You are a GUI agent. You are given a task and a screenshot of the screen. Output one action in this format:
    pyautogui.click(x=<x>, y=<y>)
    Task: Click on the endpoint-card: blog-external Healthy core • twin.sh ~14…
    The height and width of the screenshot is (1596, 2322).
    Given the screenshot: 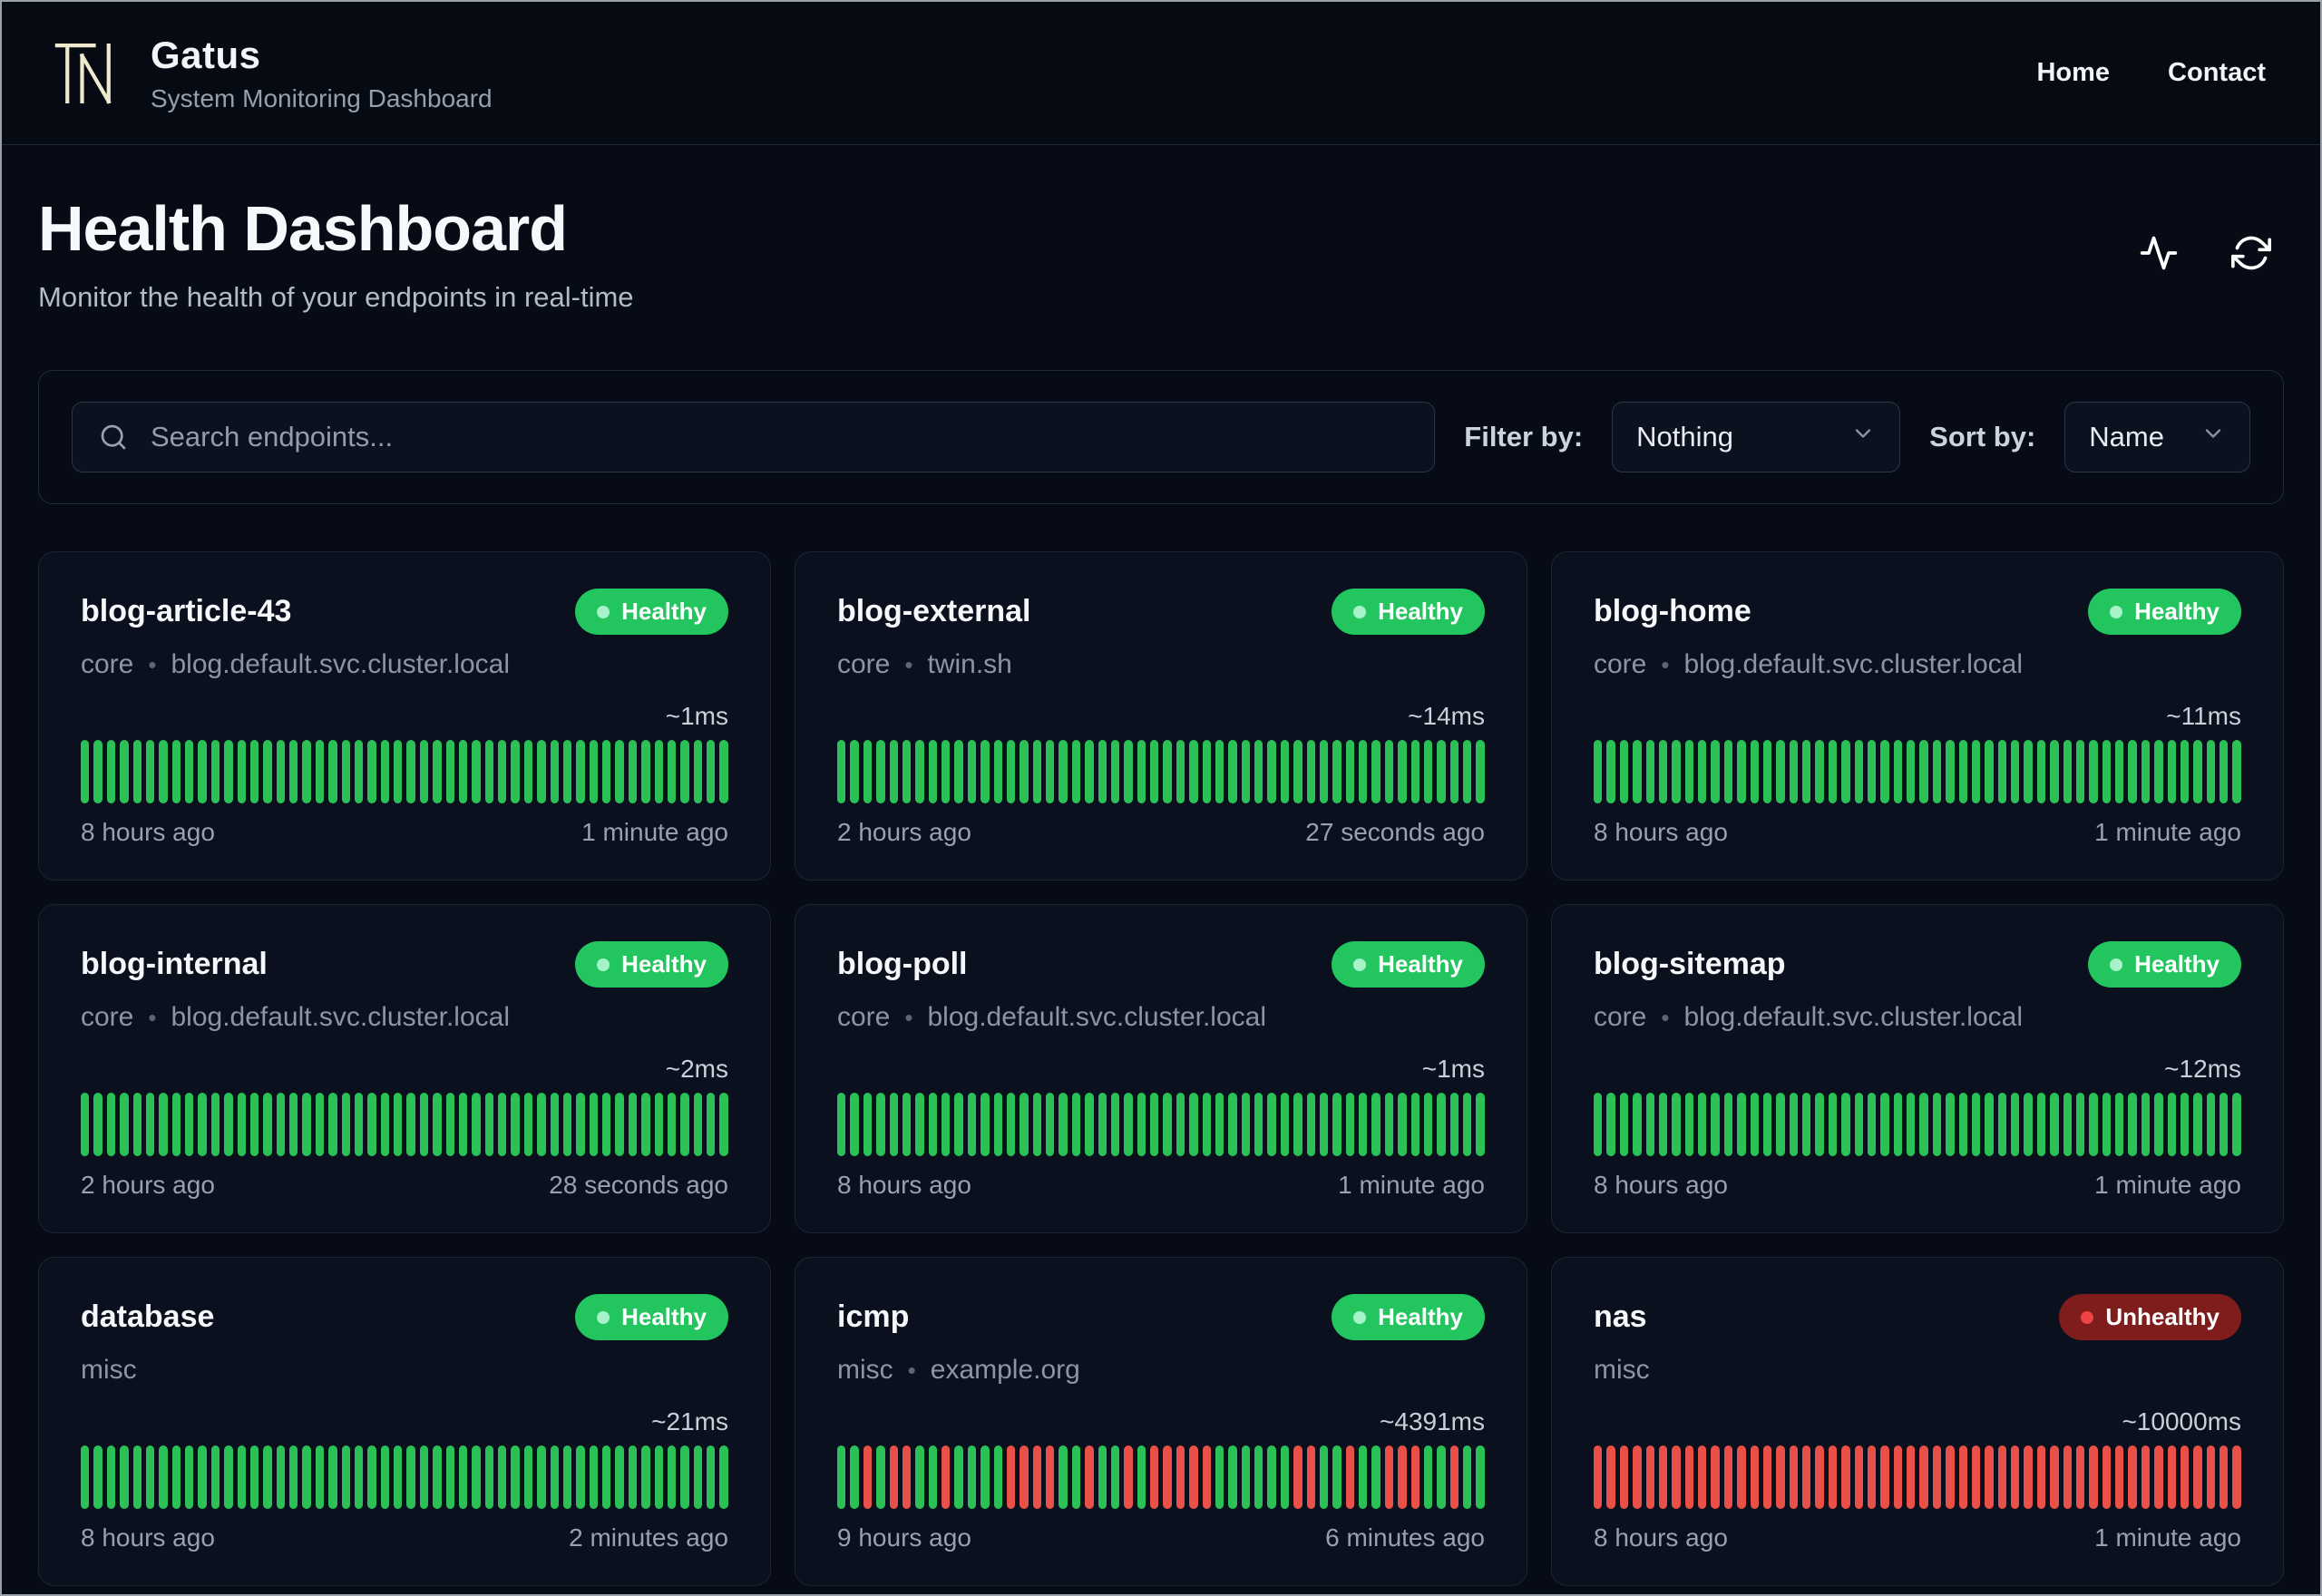 What is the action you would take?
    pyautogui.click(x=1161, y=716)
    